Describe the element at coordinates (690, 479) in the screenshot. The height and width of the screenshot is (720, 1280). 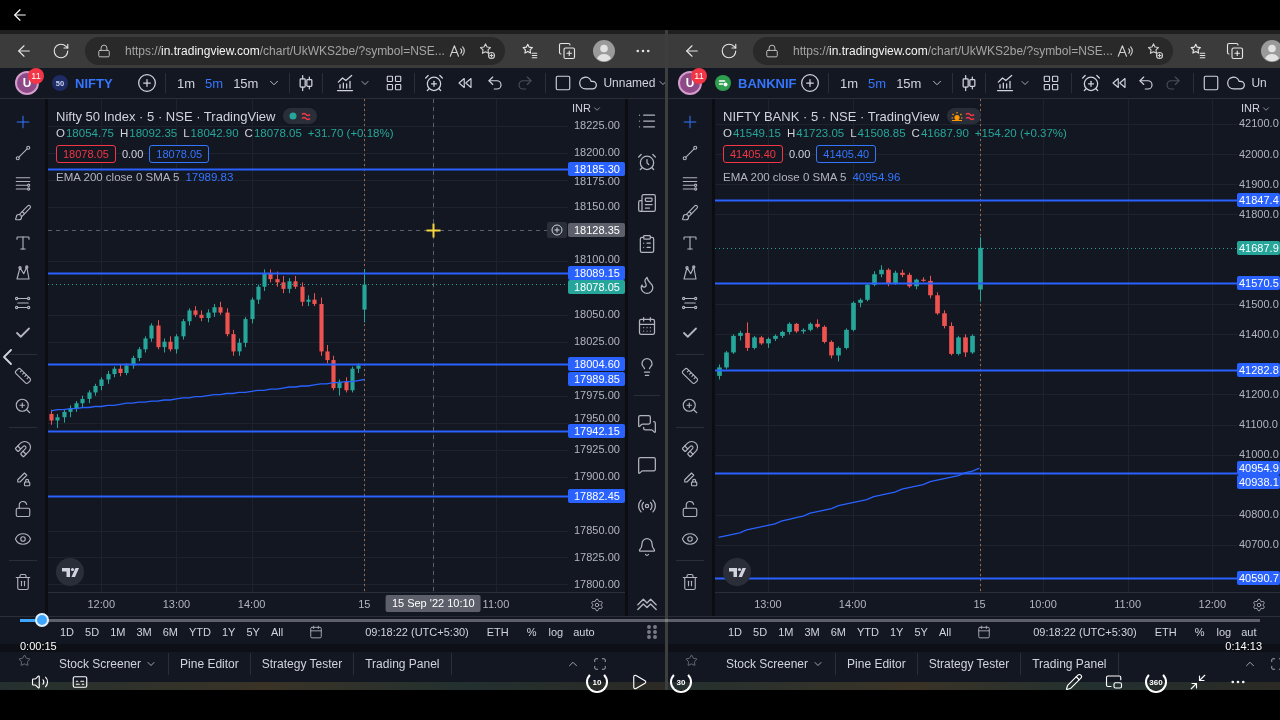
I see `pencil-lock-icon` at that location.